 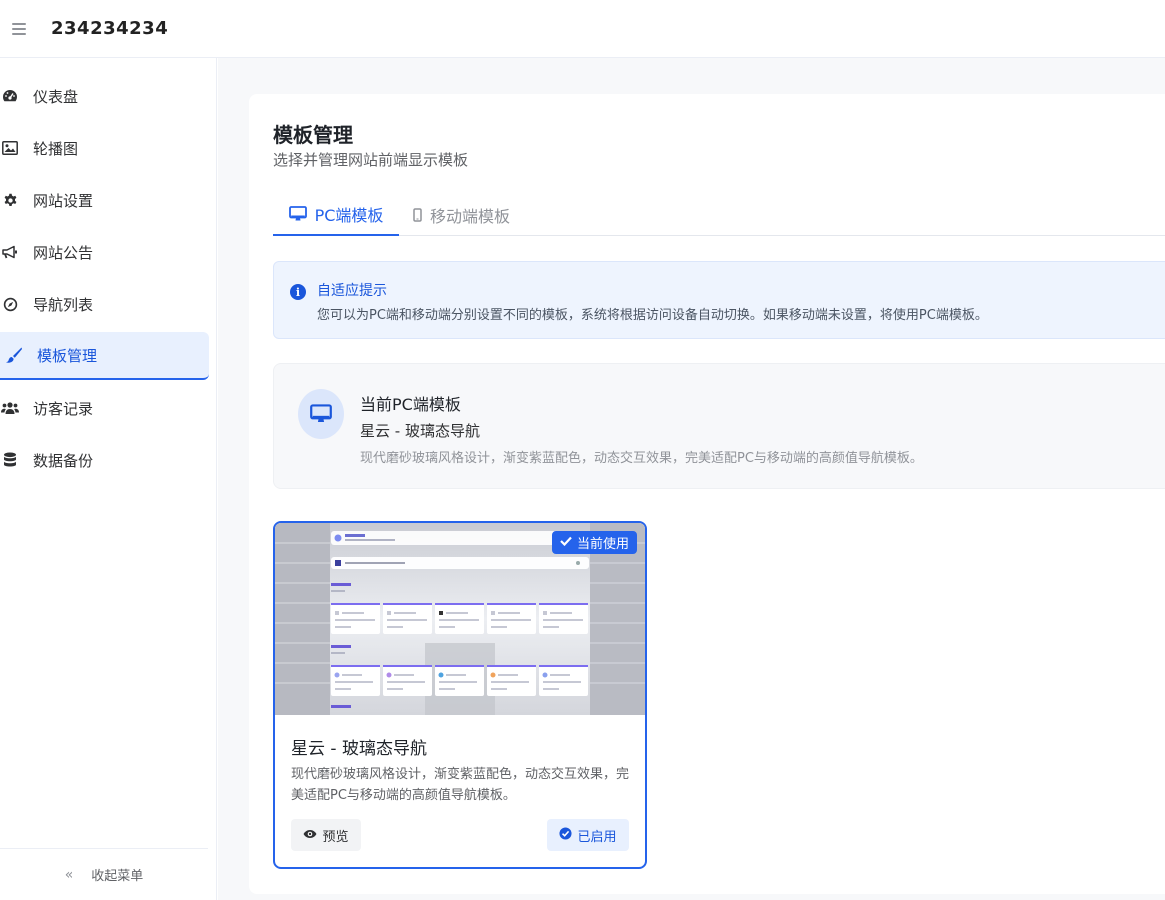 I want to click on tab-pc-templates: PC端模板, so click(x=336, y=215).